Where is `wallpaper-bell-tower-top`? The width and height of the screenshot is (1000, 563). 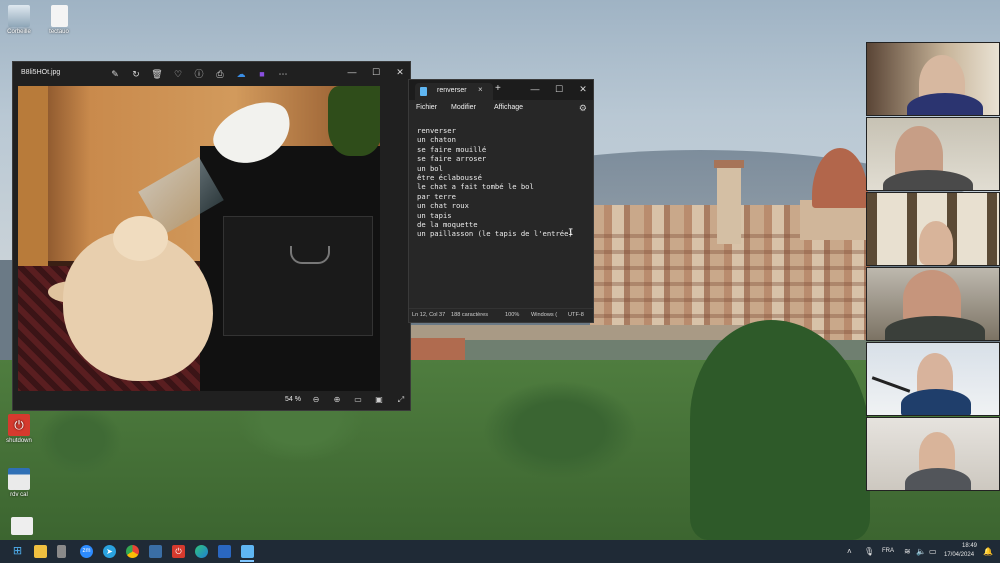
wallpaper-bell-tower-top is located at coordinates (729, 164).